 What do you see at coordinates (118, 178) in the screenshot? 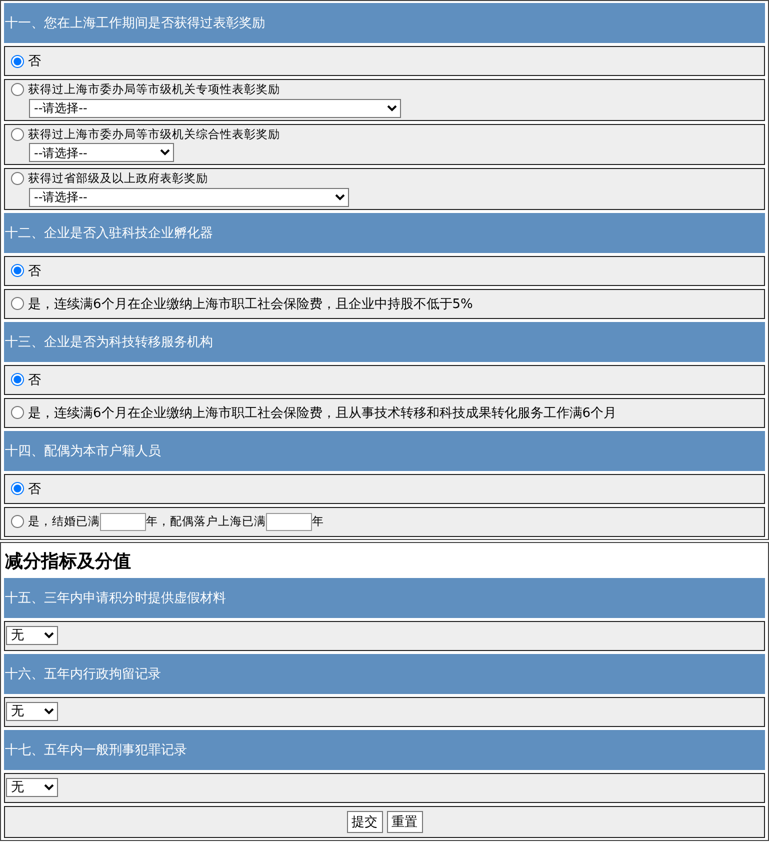
I see `option-label: 获得过省部级及以上政府表彰奖励` at bounding box center [118, 178].